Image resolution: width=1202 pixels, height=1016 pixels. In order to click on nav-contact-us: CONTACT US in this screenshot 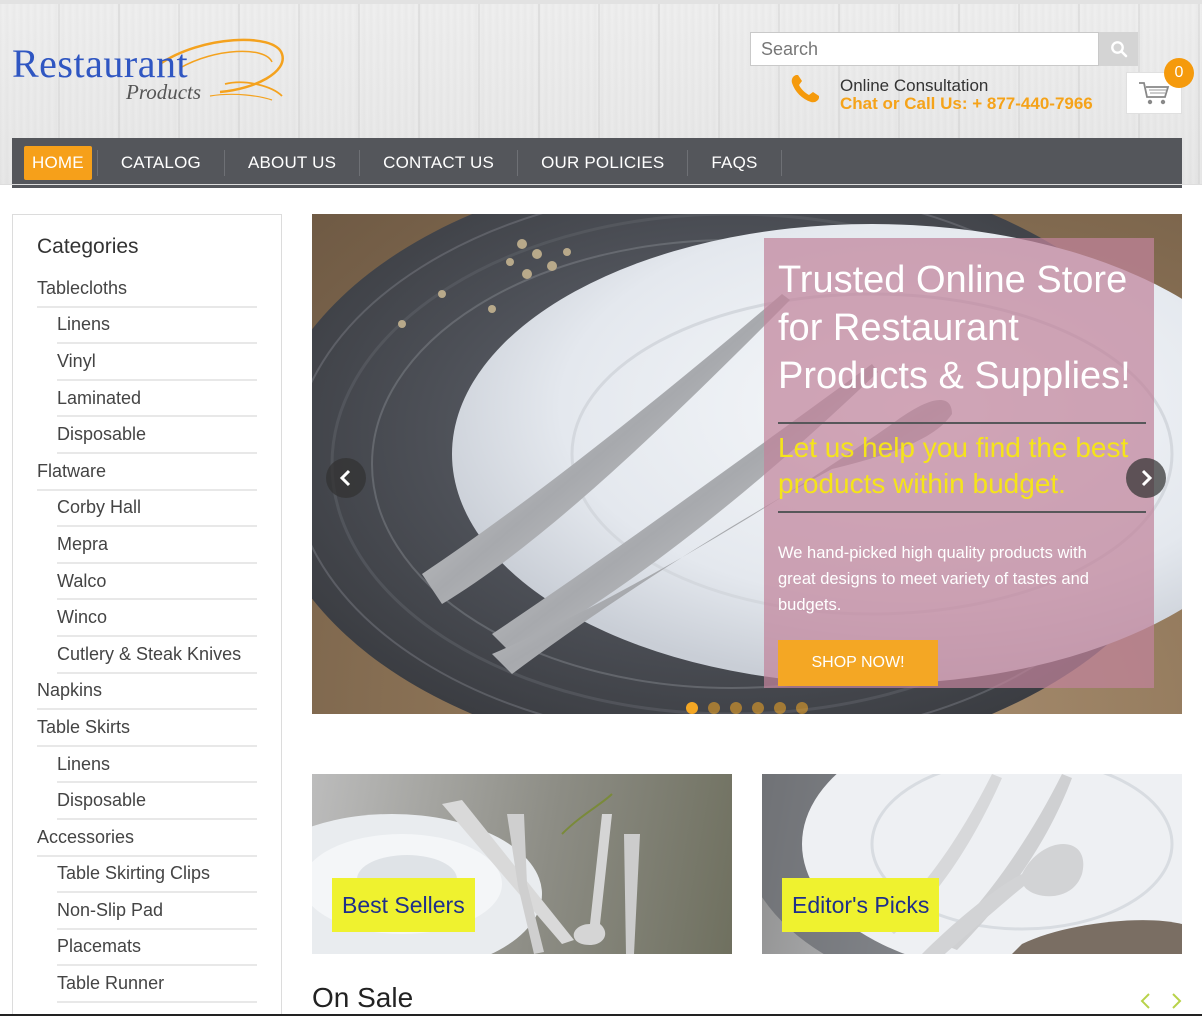, I will do `click(438, 163)`.